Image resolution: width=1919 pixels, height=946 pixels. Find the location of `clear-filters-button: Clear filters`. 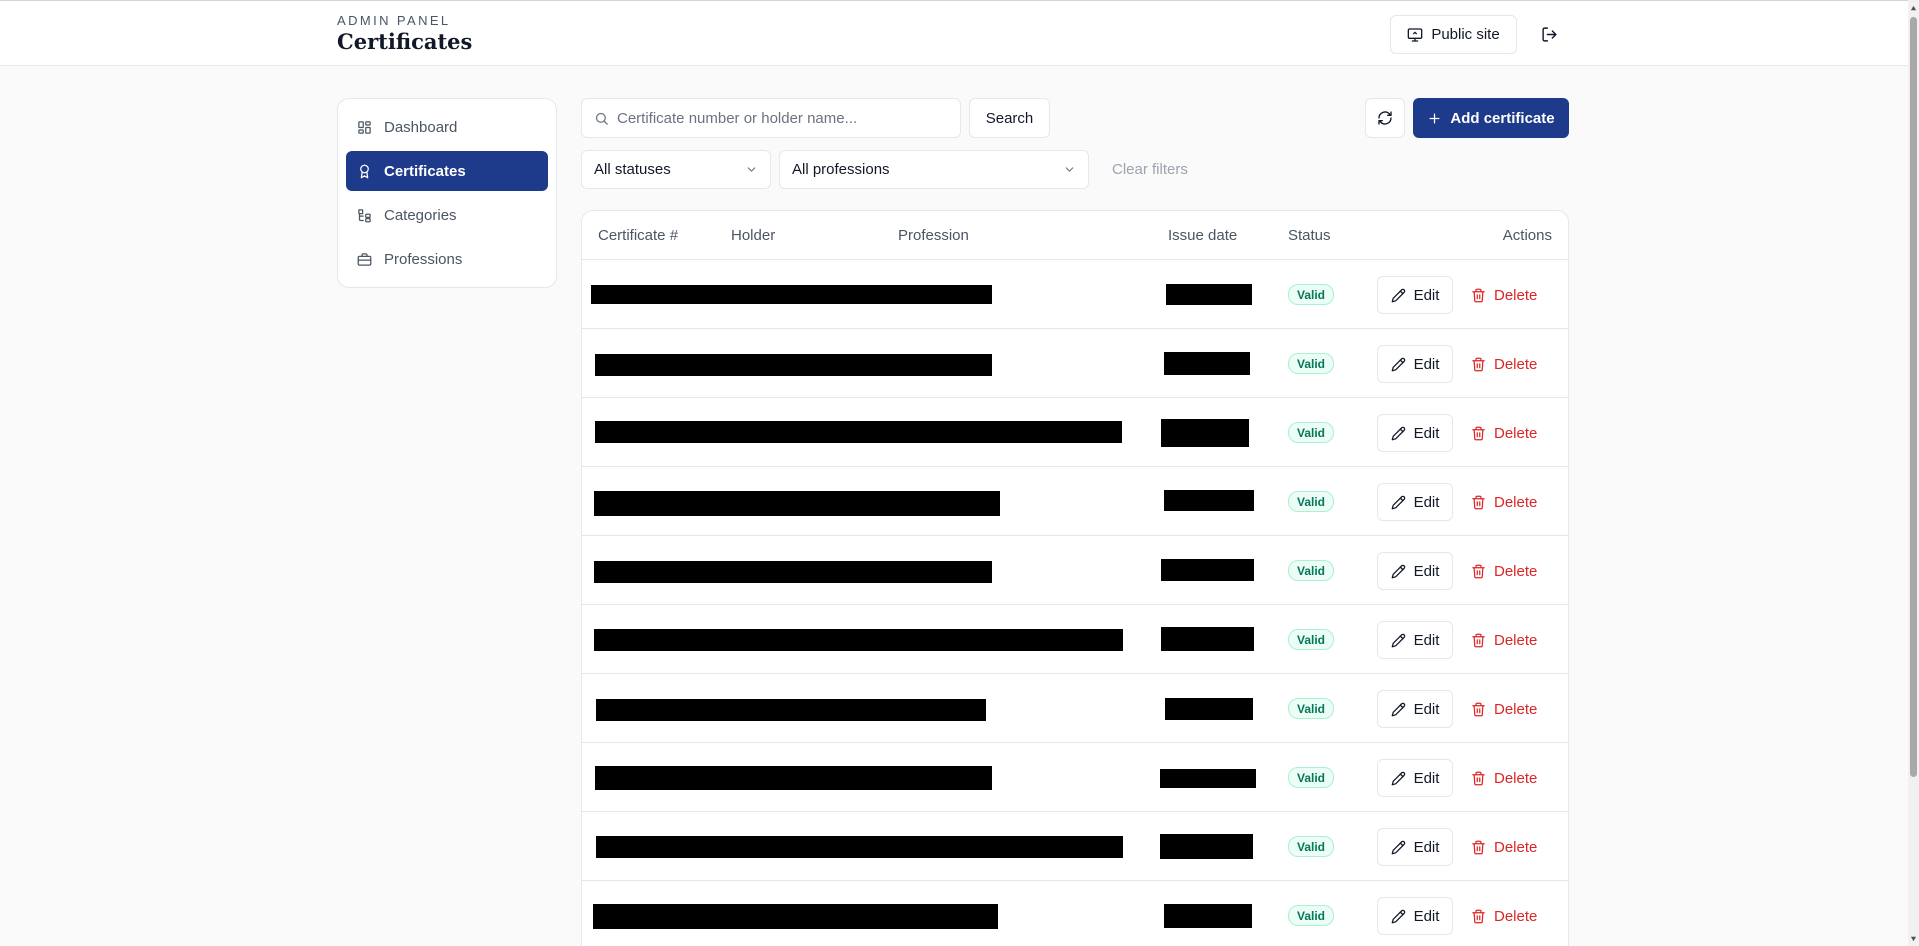

clear-filters-button: Clear filters is located at coordinates (1150, 169).